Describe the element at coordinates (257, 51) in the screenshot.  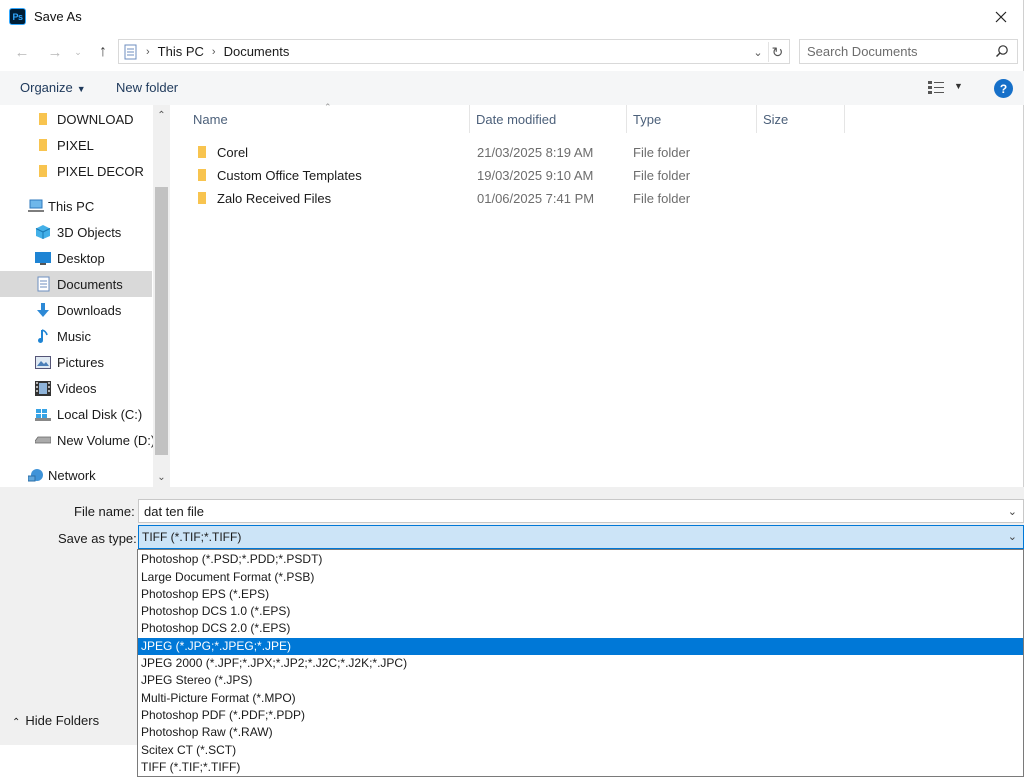
I see `breadcrumb-documents: Documents` at that location.